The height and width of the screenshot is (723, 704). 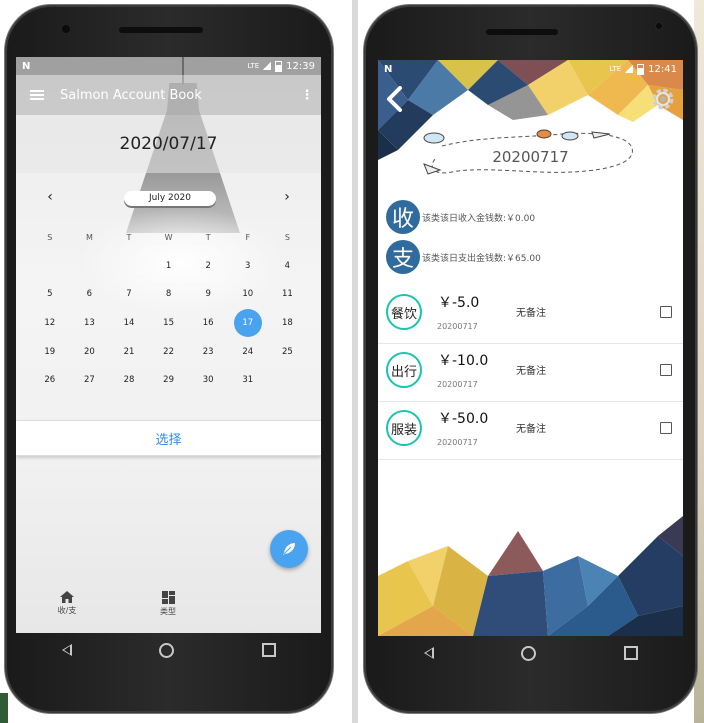 I want to click on day-number: 26, so click(x=50, y=380).